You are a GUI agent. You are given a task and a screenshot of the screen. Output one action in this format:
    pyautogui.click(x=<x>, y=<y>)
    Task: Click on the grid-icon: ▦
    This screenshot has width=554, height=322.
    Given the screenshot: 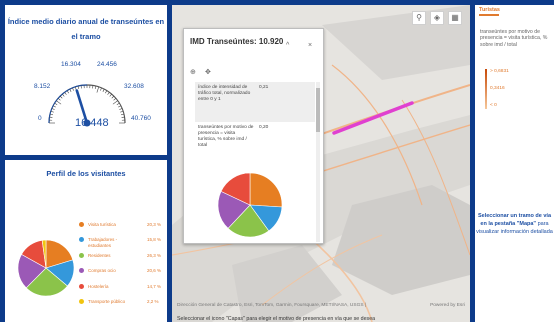 What is the action you would take?
    pyautogui.click(x=455, y=18)
    